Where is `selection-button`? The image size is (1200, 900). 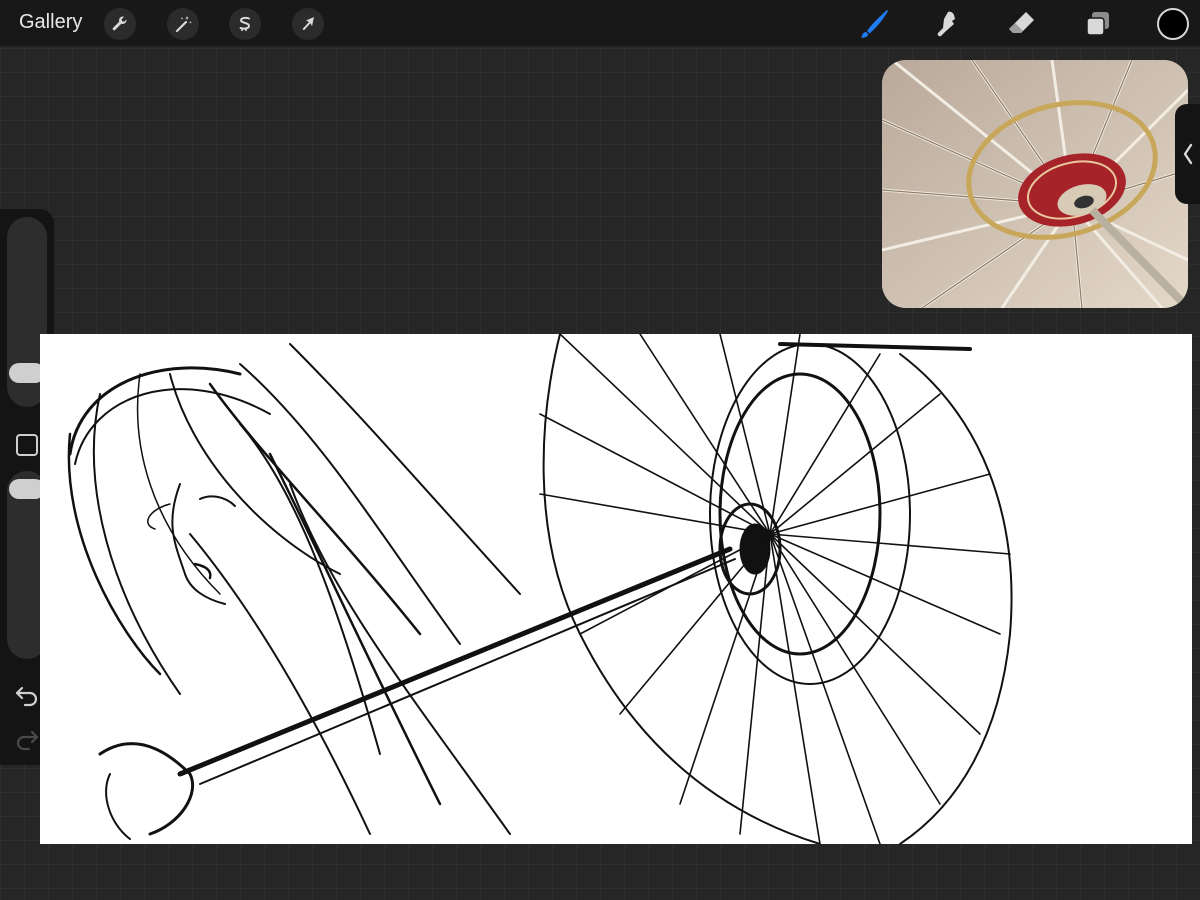
selection-button is located at coordinates (245, 24).